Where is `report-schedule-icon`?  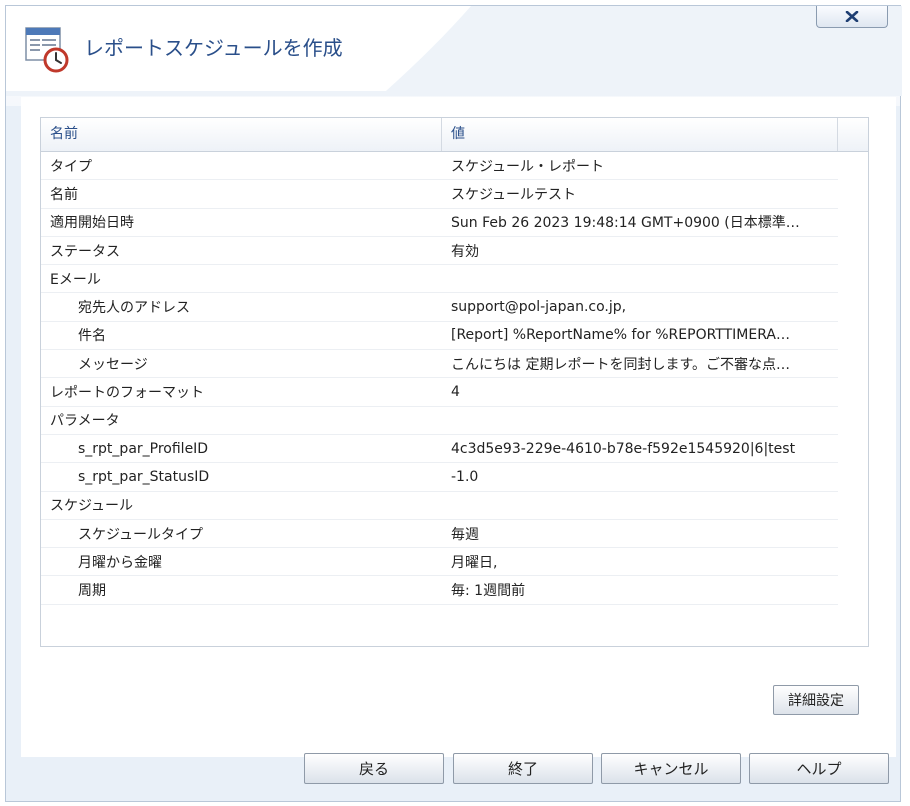
report-schedule-icon is located at coordinates (47, 50).